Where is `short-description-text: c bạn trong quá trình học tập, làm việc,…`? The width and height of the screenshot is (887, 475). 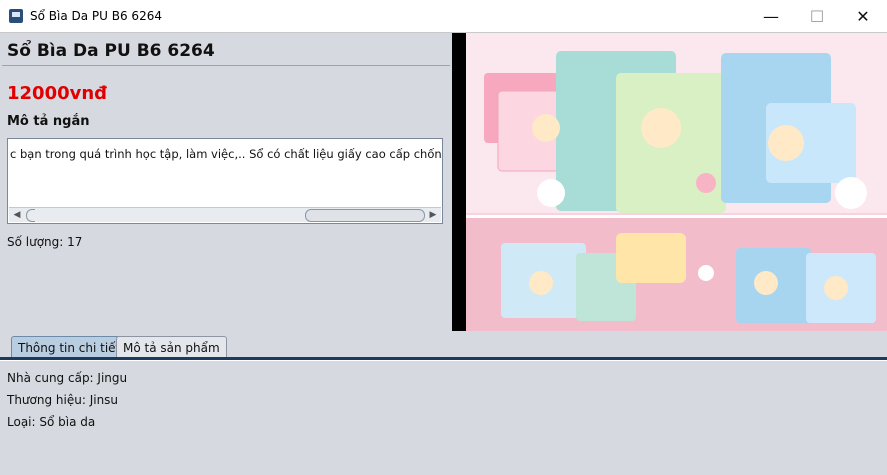 short-description-text: c bạn trong quá trình học tập, làm việc,… is located at coordinates (226, 154).